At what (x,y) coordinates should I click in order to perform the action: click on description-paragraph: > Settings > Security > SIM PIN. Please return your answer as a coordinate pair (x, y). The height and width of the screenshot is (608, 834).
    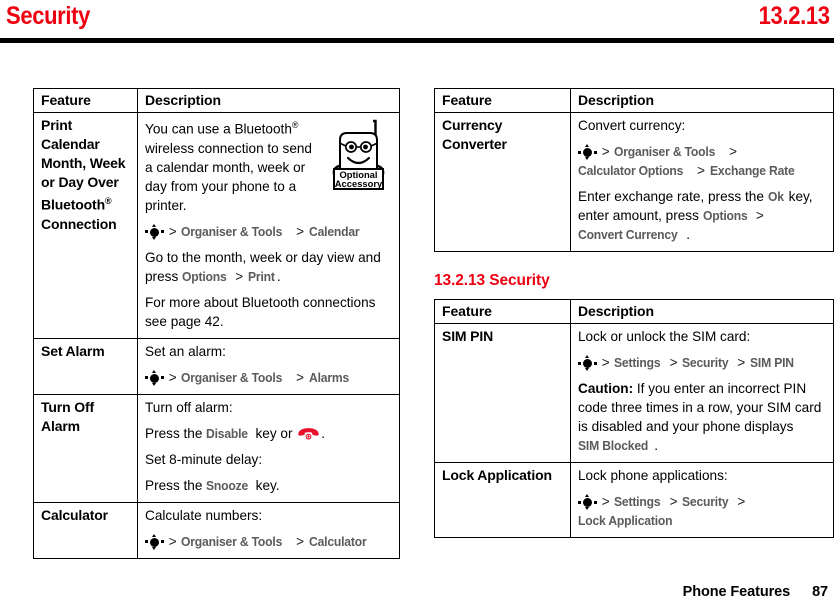
    Looking at the image, I should click on (702, 362).